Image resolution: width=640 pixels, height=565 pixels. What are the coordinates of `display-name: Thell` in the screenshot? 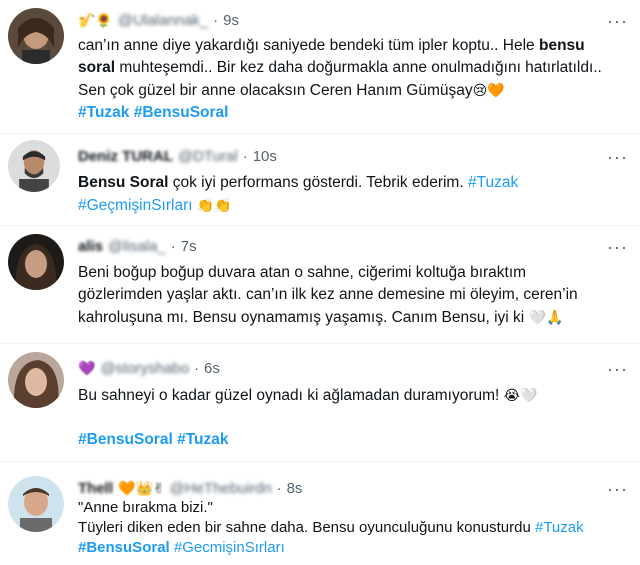 It's located at (95, 488).